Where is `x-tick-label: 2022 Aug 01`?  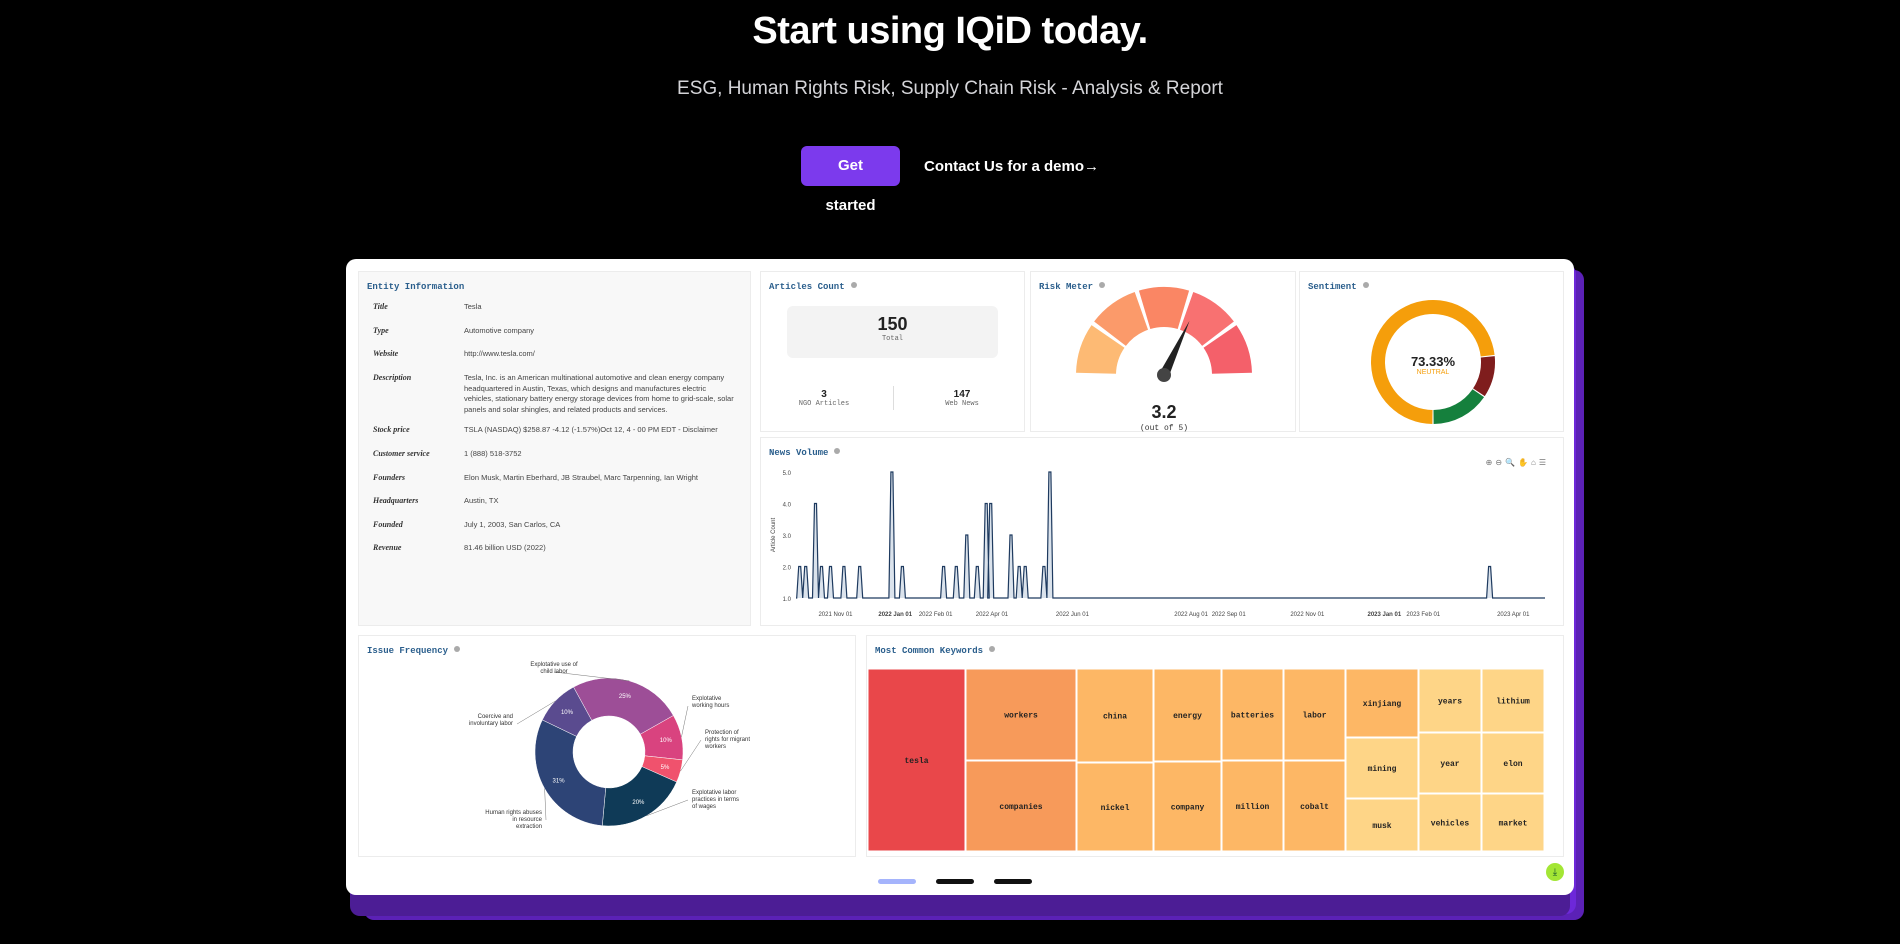
x-tick-label: 2022 Aug 01 is located at coordinates (1191, 615).